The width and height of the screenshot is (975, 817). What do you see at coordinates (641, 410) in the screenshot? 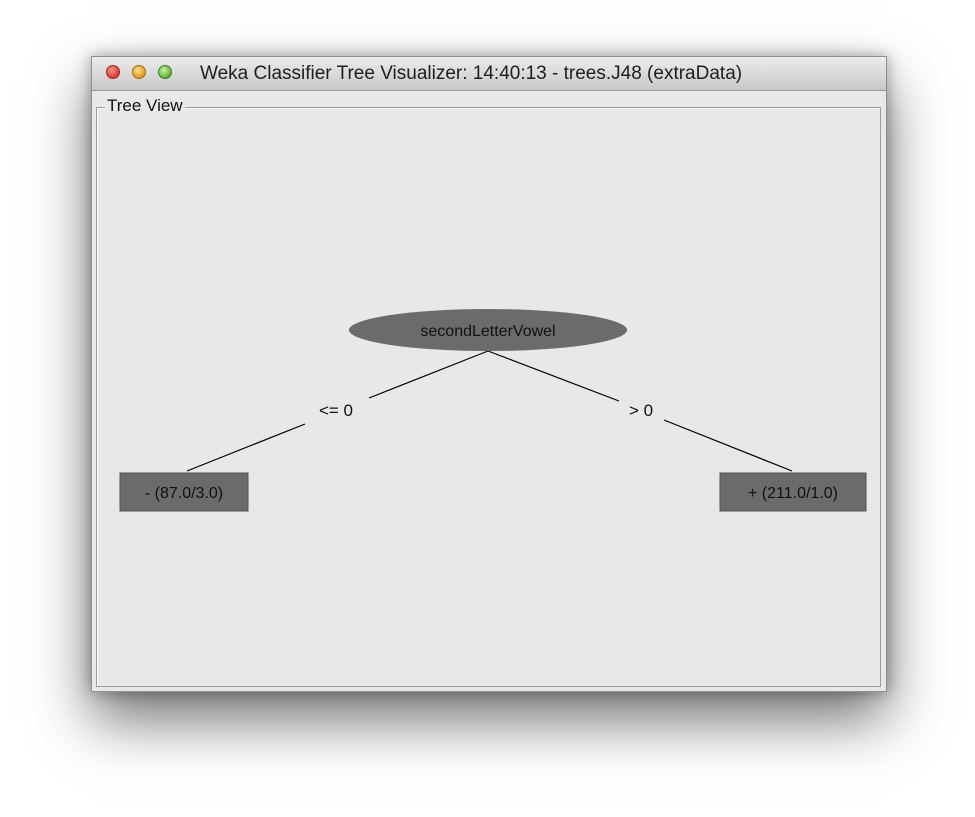
I see `edge-label-right: > 0` at bounding box center [641, 410].